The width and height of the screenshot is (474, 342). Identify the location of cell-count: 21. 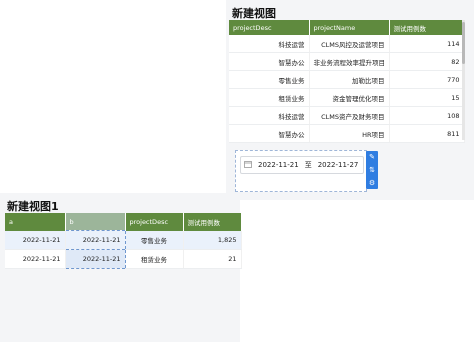
(212, 259).